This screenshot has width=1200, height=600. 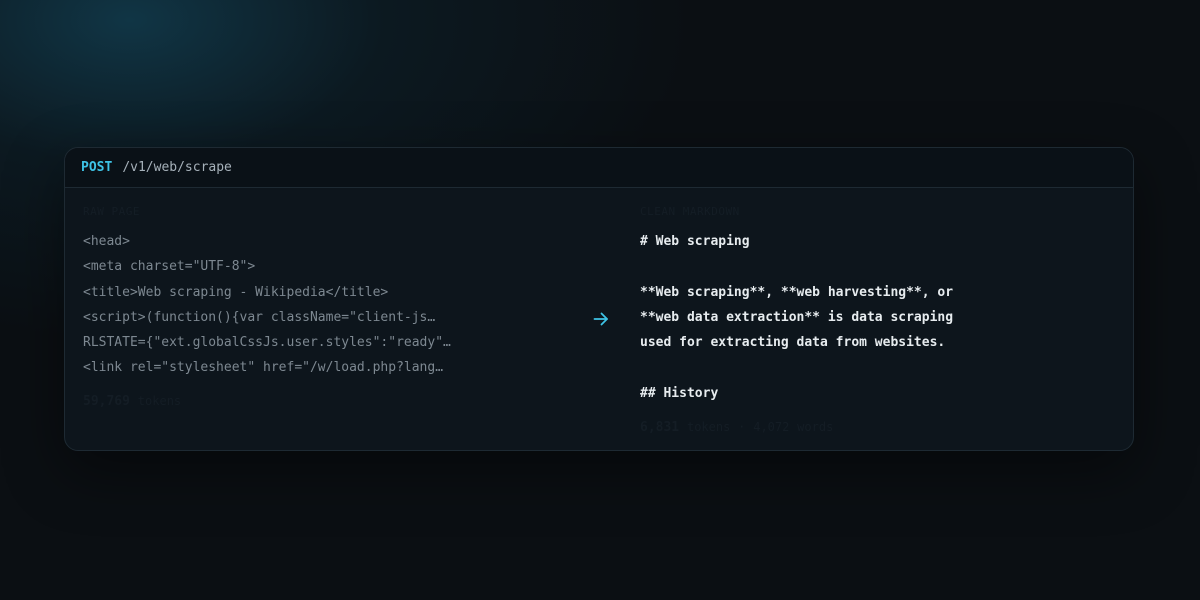 What do you see at coordinates (106, 241) in the screenshot?
I see `raw-line: <head>` at bounding box center [106, 241].